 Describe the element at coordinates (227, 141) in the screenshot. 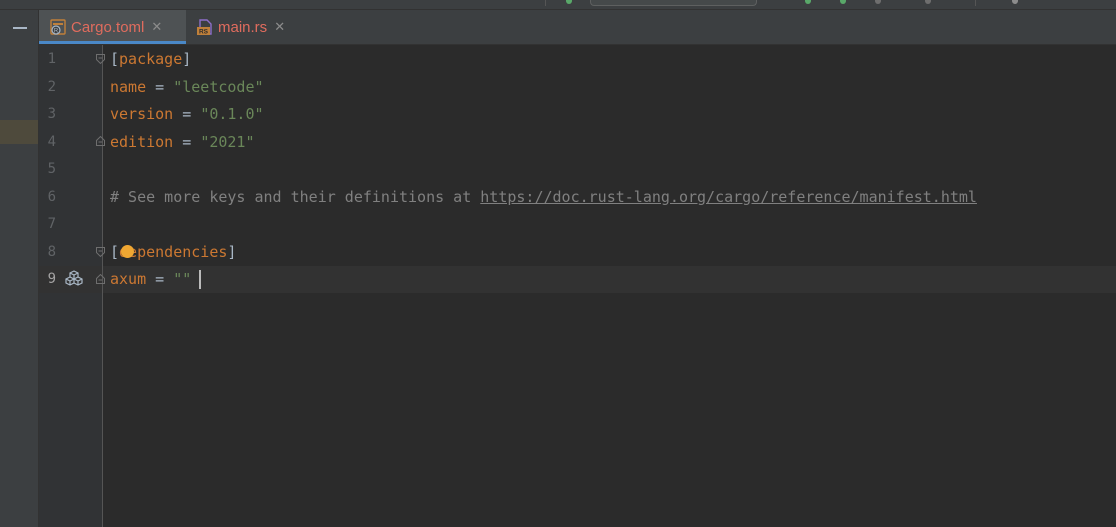

I see `code-token: "2021"` at that location.